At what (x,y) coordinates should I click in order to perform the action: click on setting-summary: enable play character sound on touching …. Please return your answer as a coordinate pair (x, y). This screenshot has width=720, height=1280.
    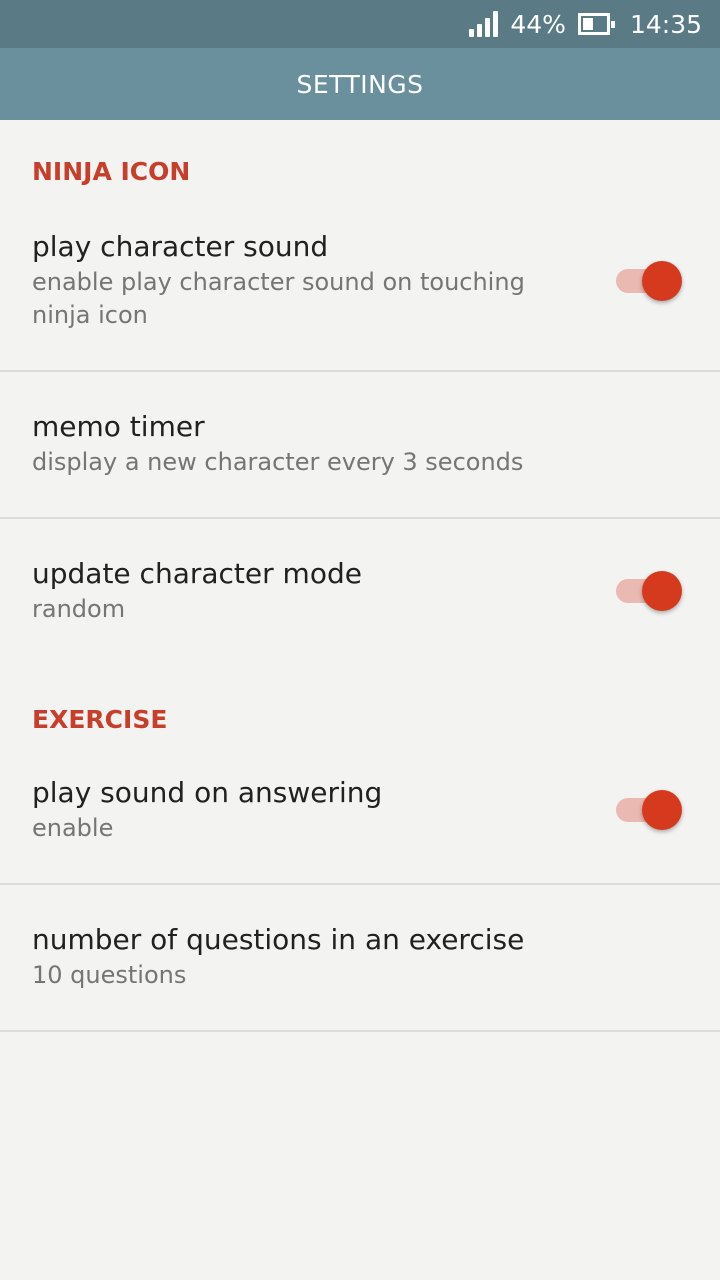
    Looking at the image, I should click on (278, 298).